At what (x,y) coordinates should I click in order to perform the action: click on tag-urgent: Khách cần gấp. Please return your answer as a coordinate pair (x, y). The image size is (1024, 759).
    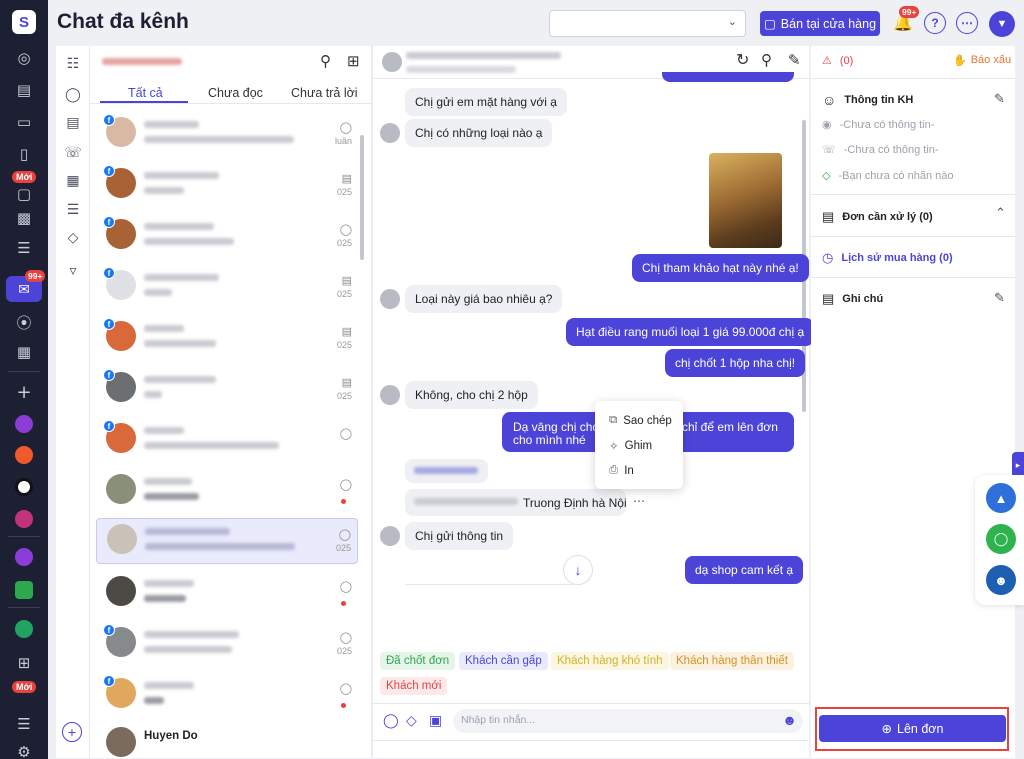
    Looking at the image, I should click on (503, 661).